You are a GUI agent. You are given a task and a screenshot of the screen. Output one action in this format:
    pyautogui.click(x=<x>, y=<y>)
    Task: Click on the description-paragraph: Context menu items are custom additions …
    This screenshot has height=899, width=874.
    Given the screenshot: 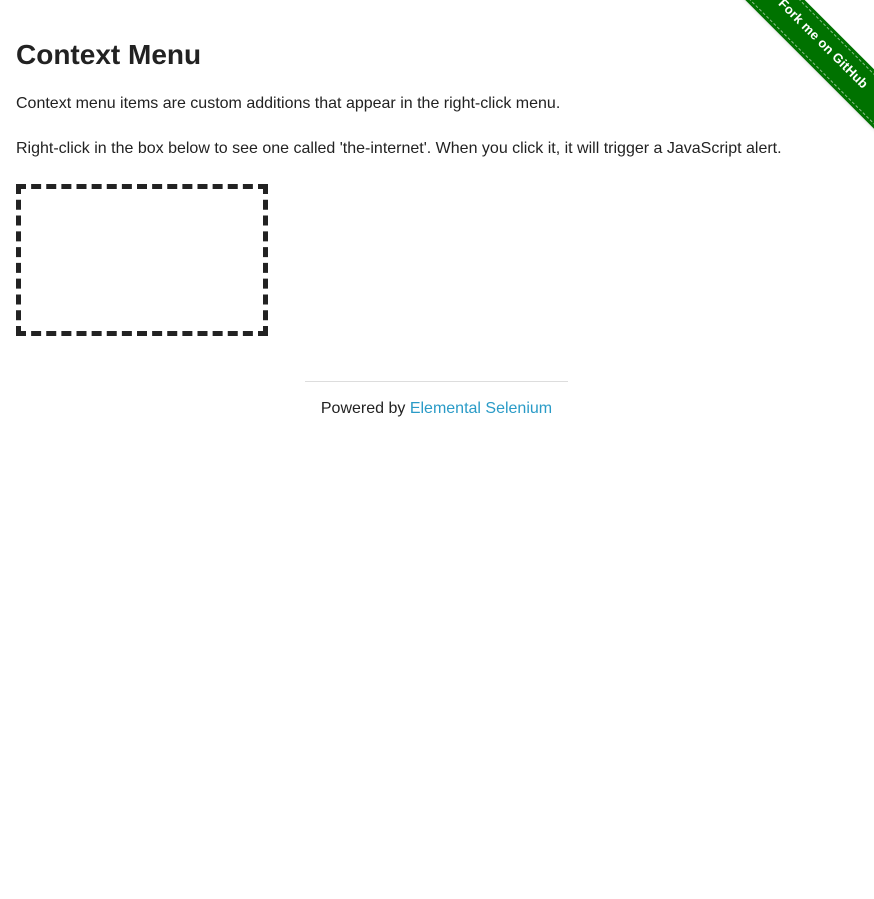 What is the action you would take?
    pyautogui.click(x=288, y=103)
    